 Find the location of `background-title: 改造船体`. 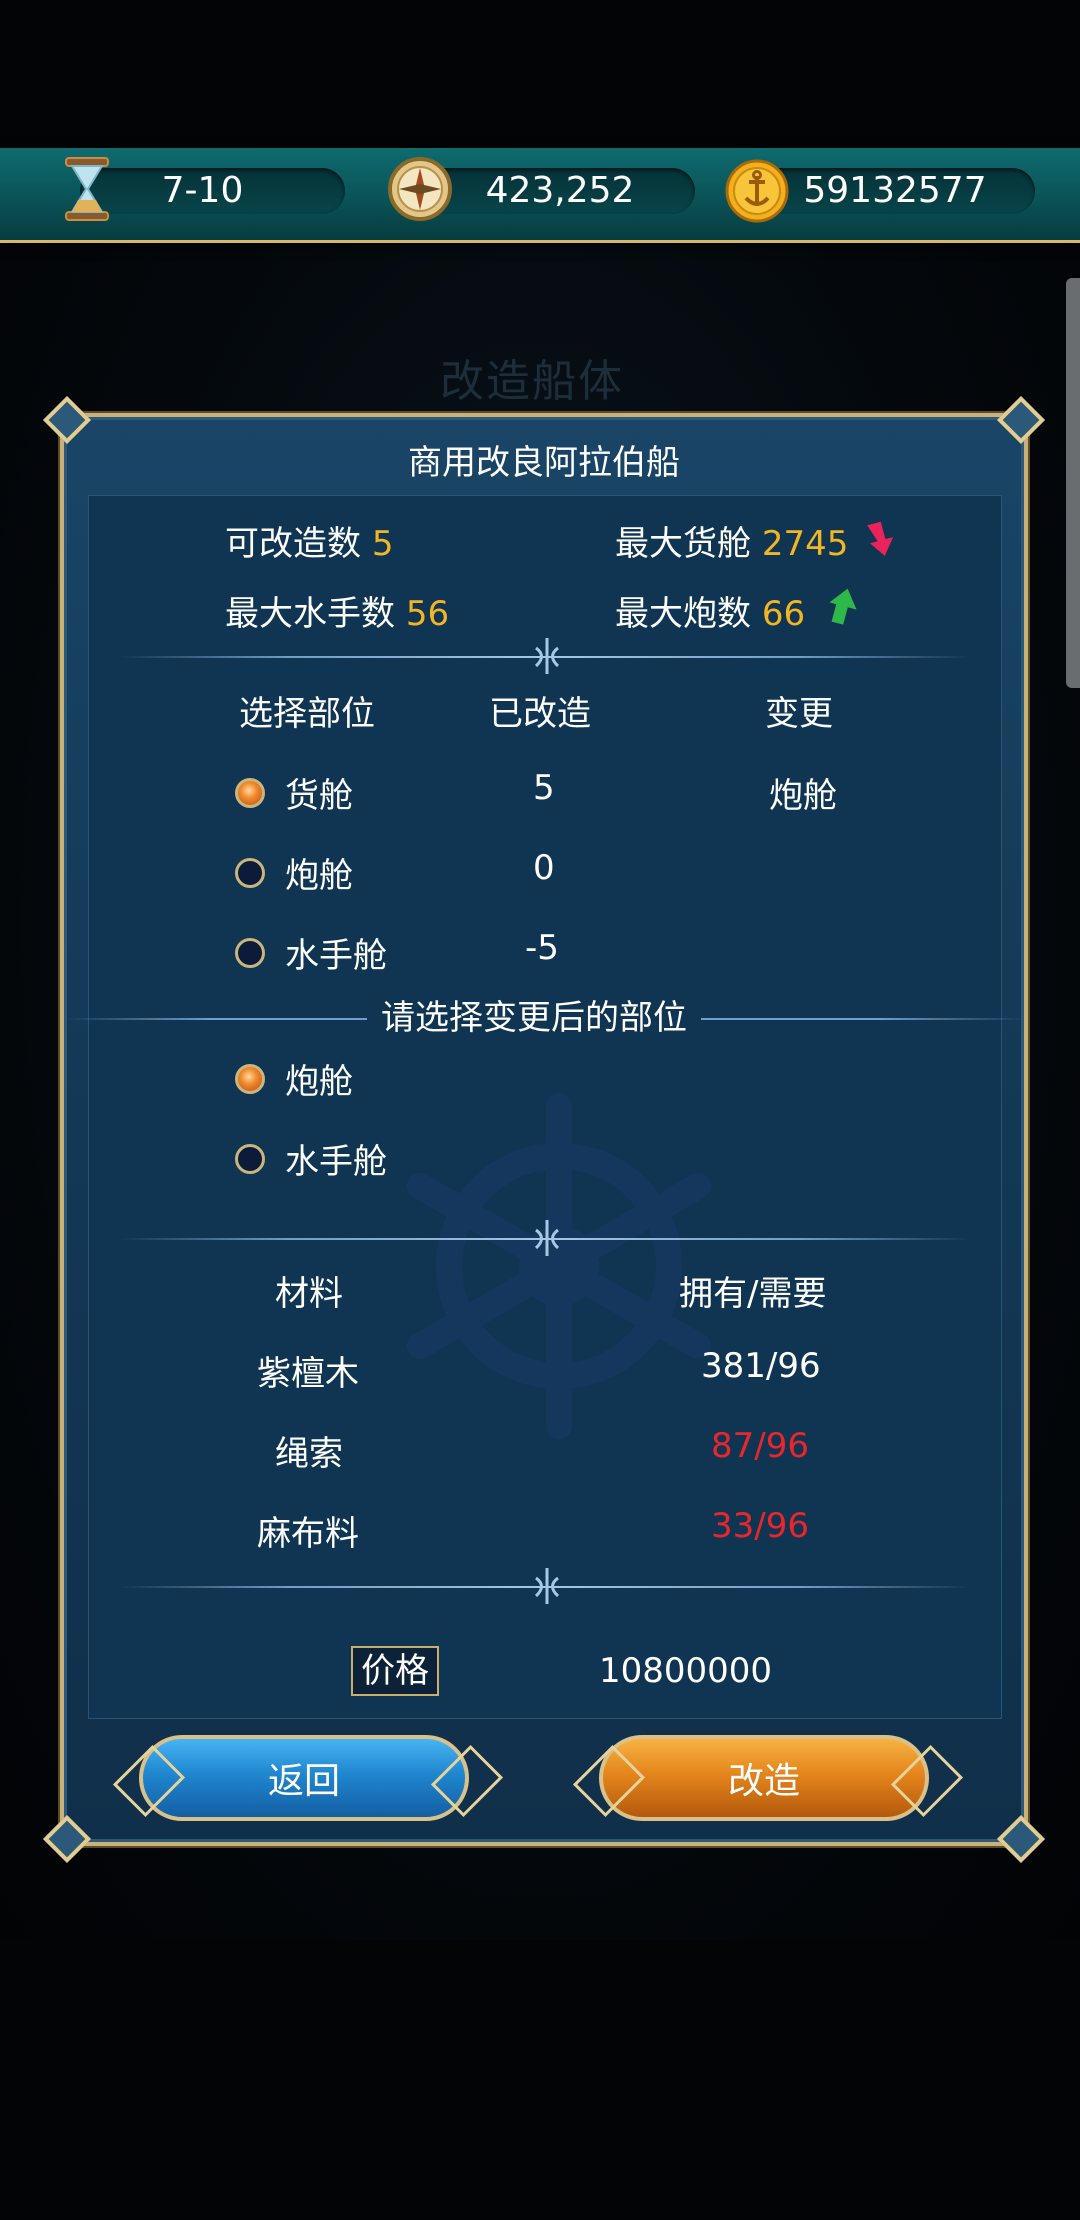

background-title: 改造船体 is located at coordinates (532, 381).